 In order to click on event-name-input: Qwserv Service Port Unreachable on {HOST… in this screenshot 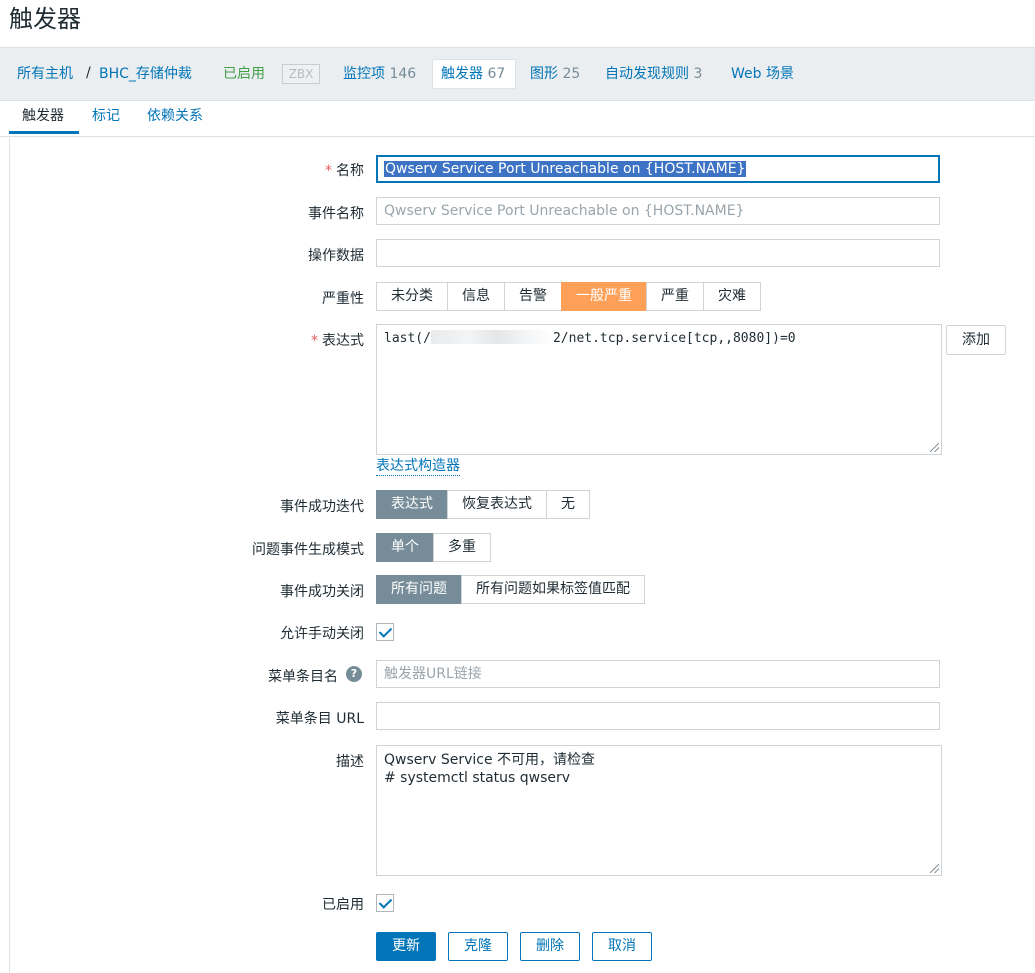, I will do `click(658, 211)`.